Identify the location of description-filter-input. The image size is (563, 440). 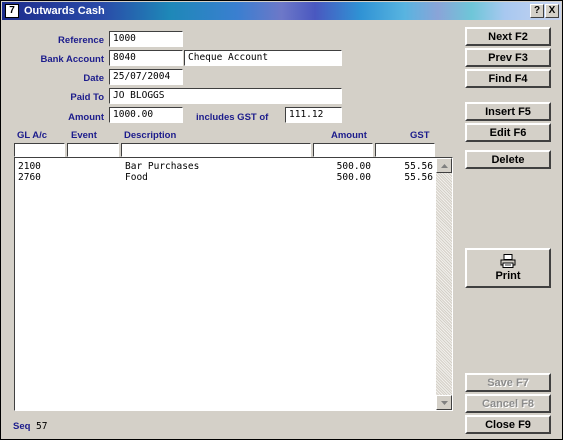
(216, 150).